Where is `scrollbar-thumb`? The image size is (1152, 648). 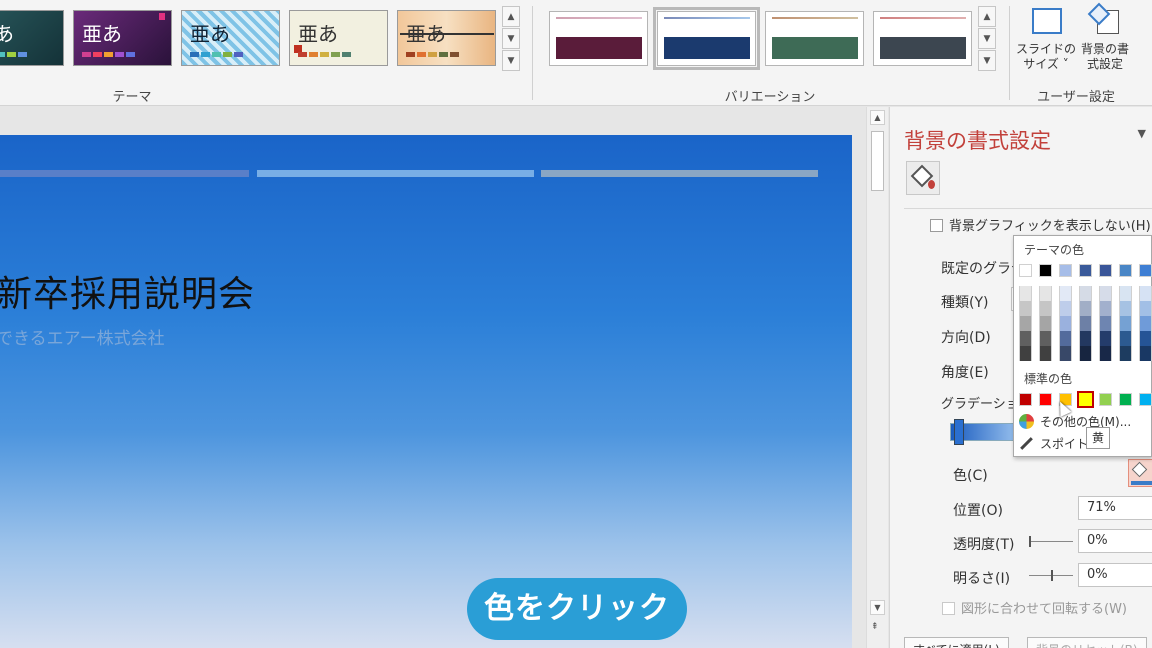
scrollbar-thumb is located at coordinates (877, 161).